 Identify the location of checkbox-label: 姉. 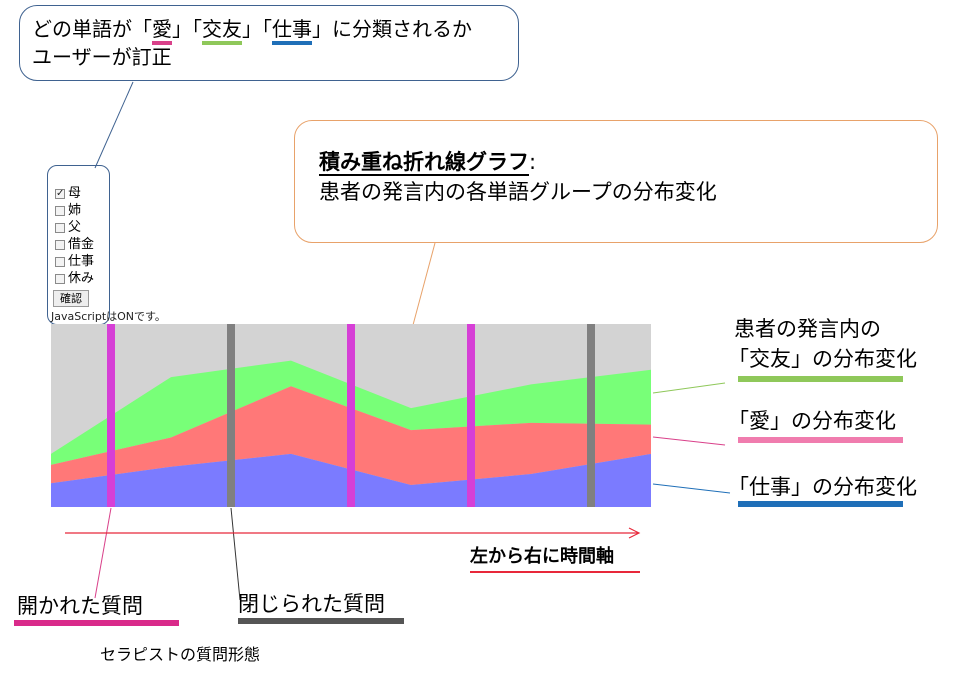
(75, 210).